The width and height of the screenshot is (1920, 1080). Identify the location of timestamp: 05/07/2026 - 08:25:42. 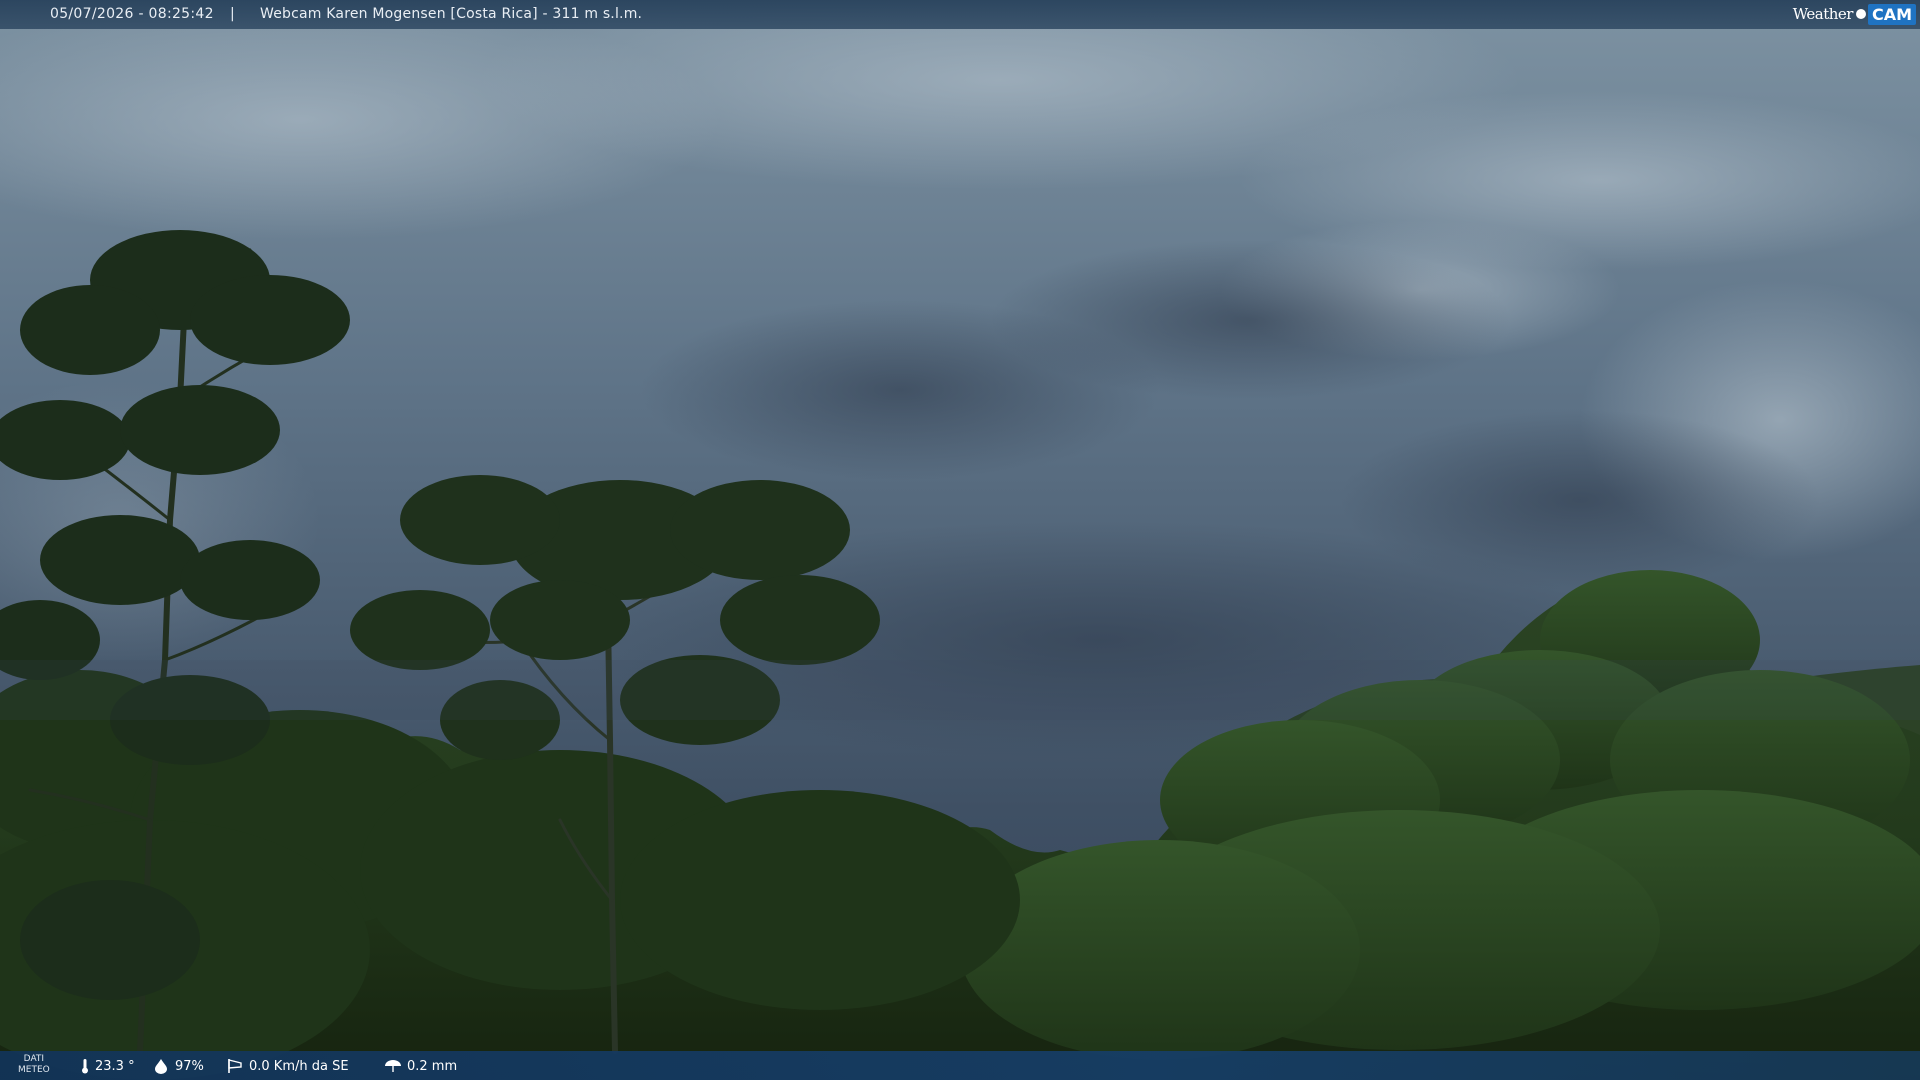
(132, 14).